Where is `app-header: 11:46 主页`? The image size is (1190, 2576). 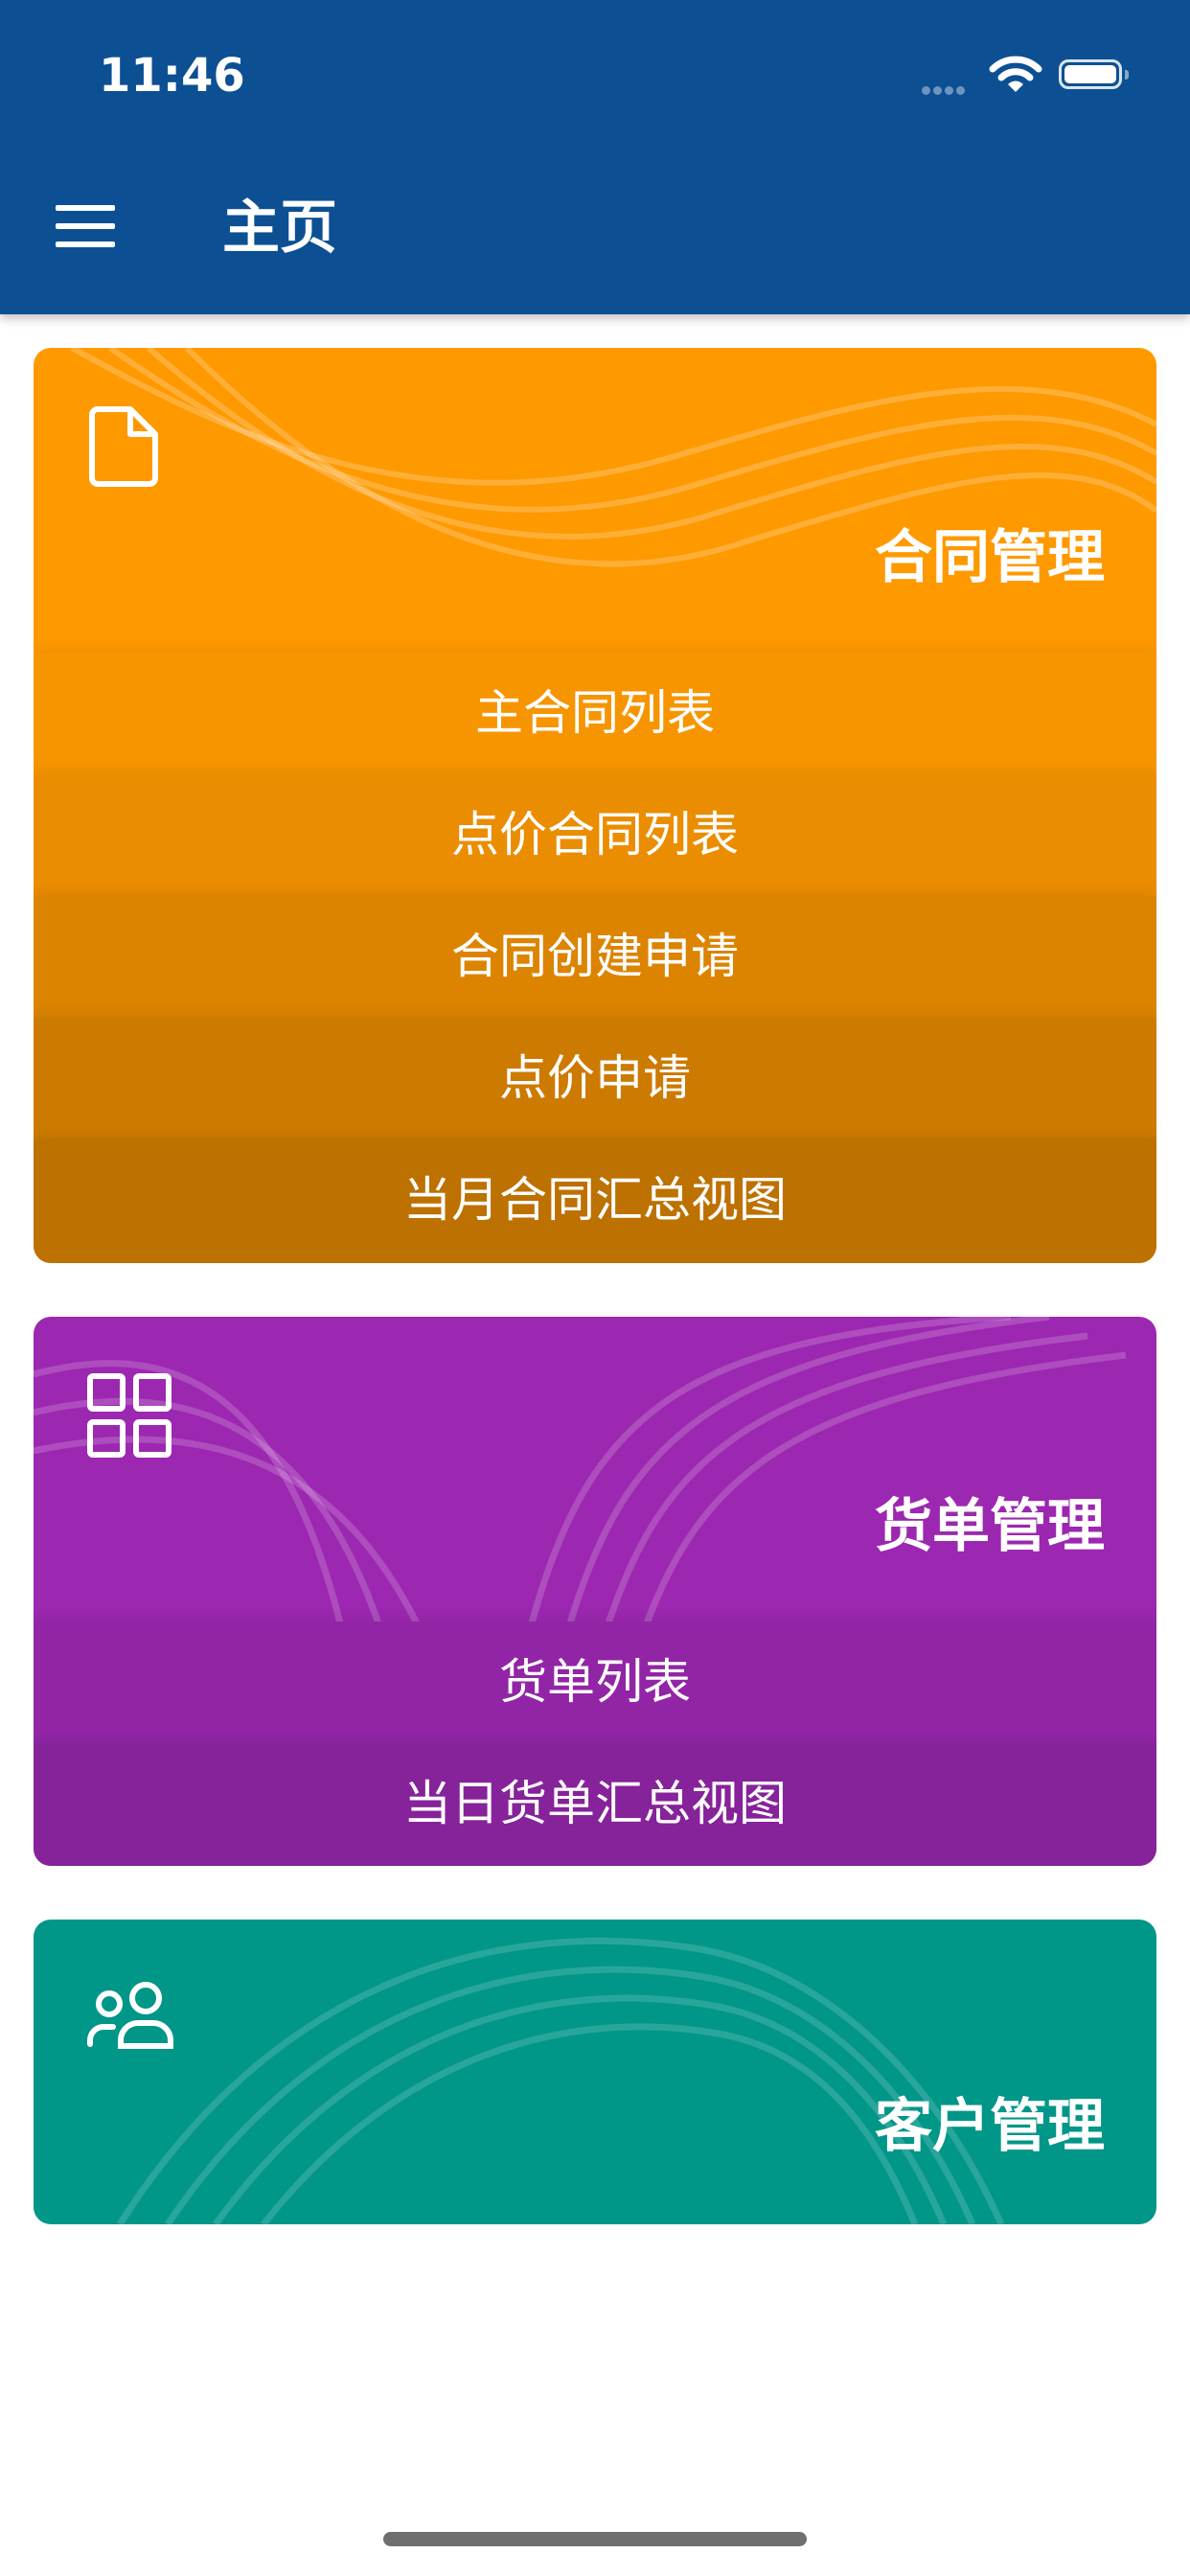
app-header: 11:46 主页 is located at coordinates (595, 157).